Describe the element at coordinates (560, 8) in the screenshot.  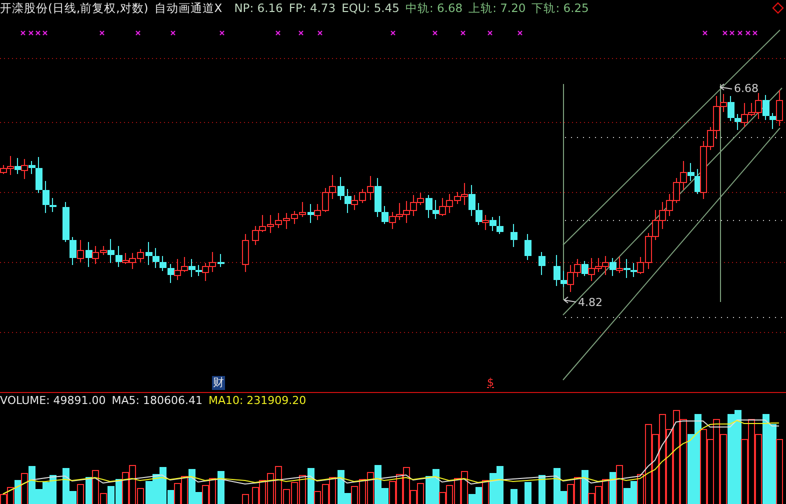
I see `indicator-readout: 下轨: 6.25` at that location.